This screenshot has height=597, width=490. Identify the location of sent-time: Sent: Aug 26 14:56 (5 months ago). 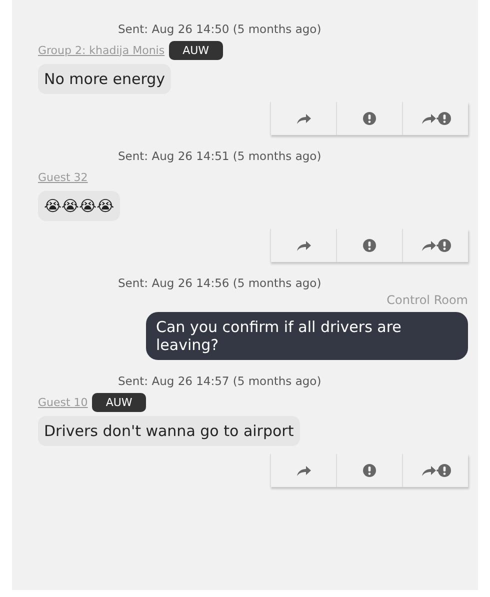
(220, 283).